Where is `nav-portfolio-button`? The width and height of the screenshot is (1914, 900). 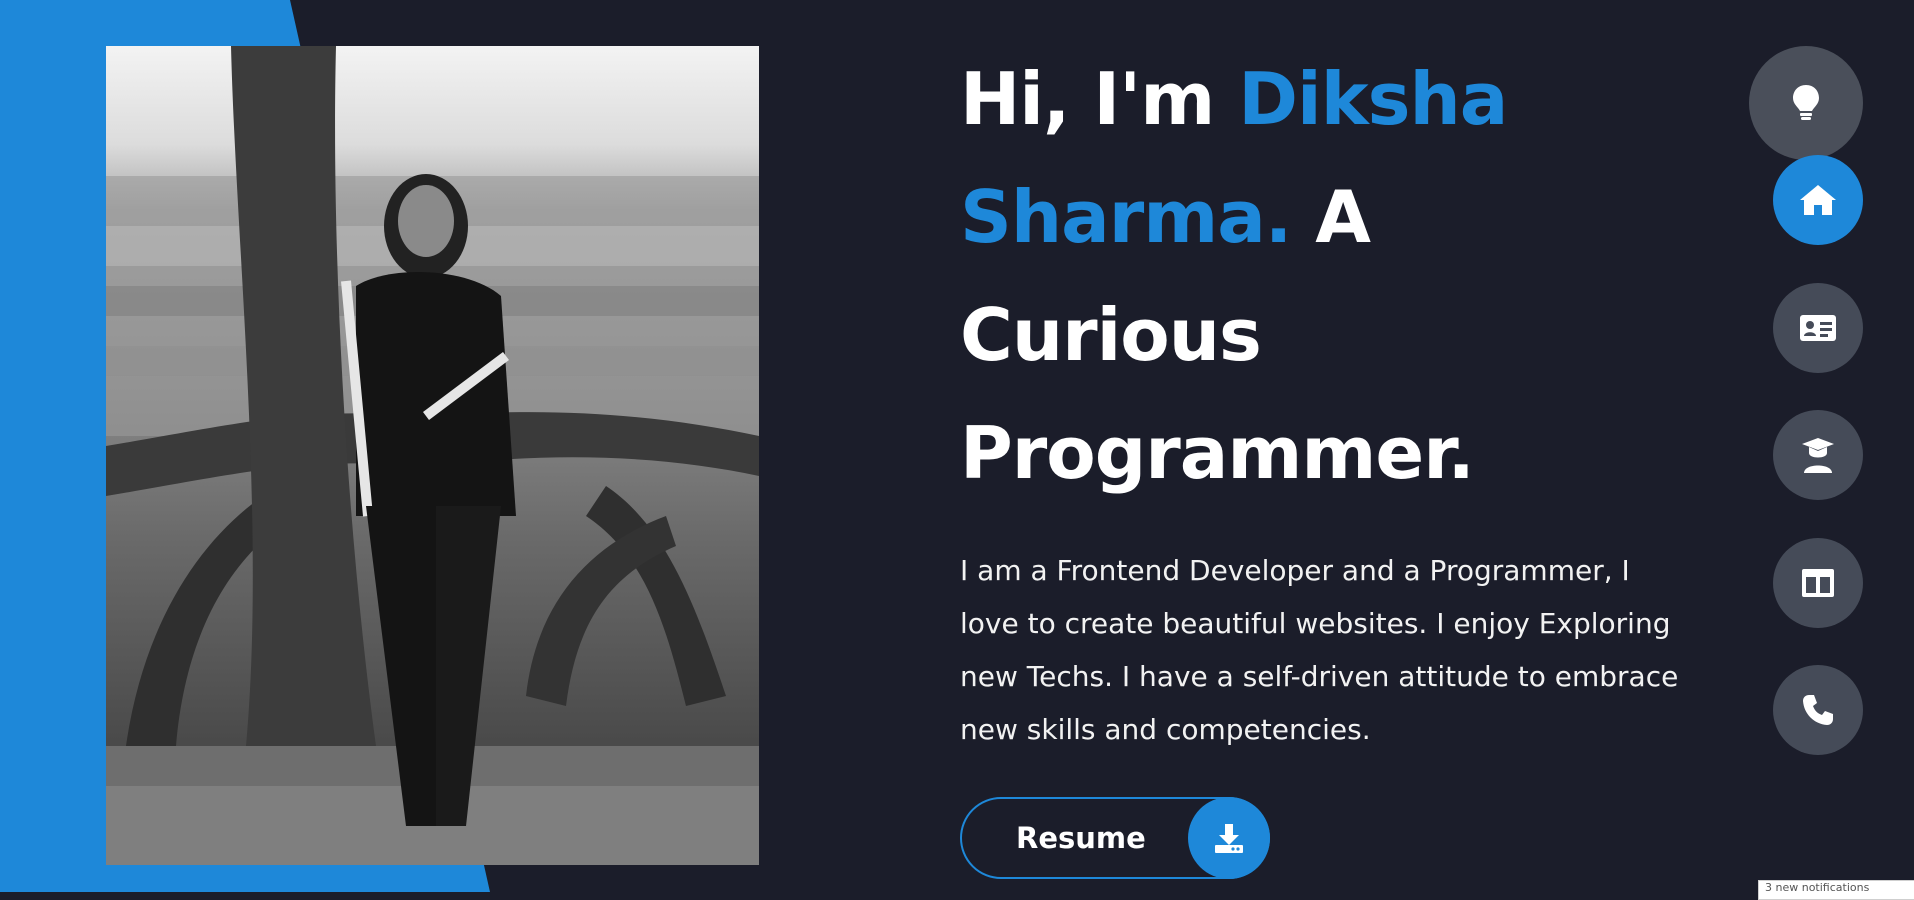
nav-portfolio-button is located at coordinates (1818, 583).